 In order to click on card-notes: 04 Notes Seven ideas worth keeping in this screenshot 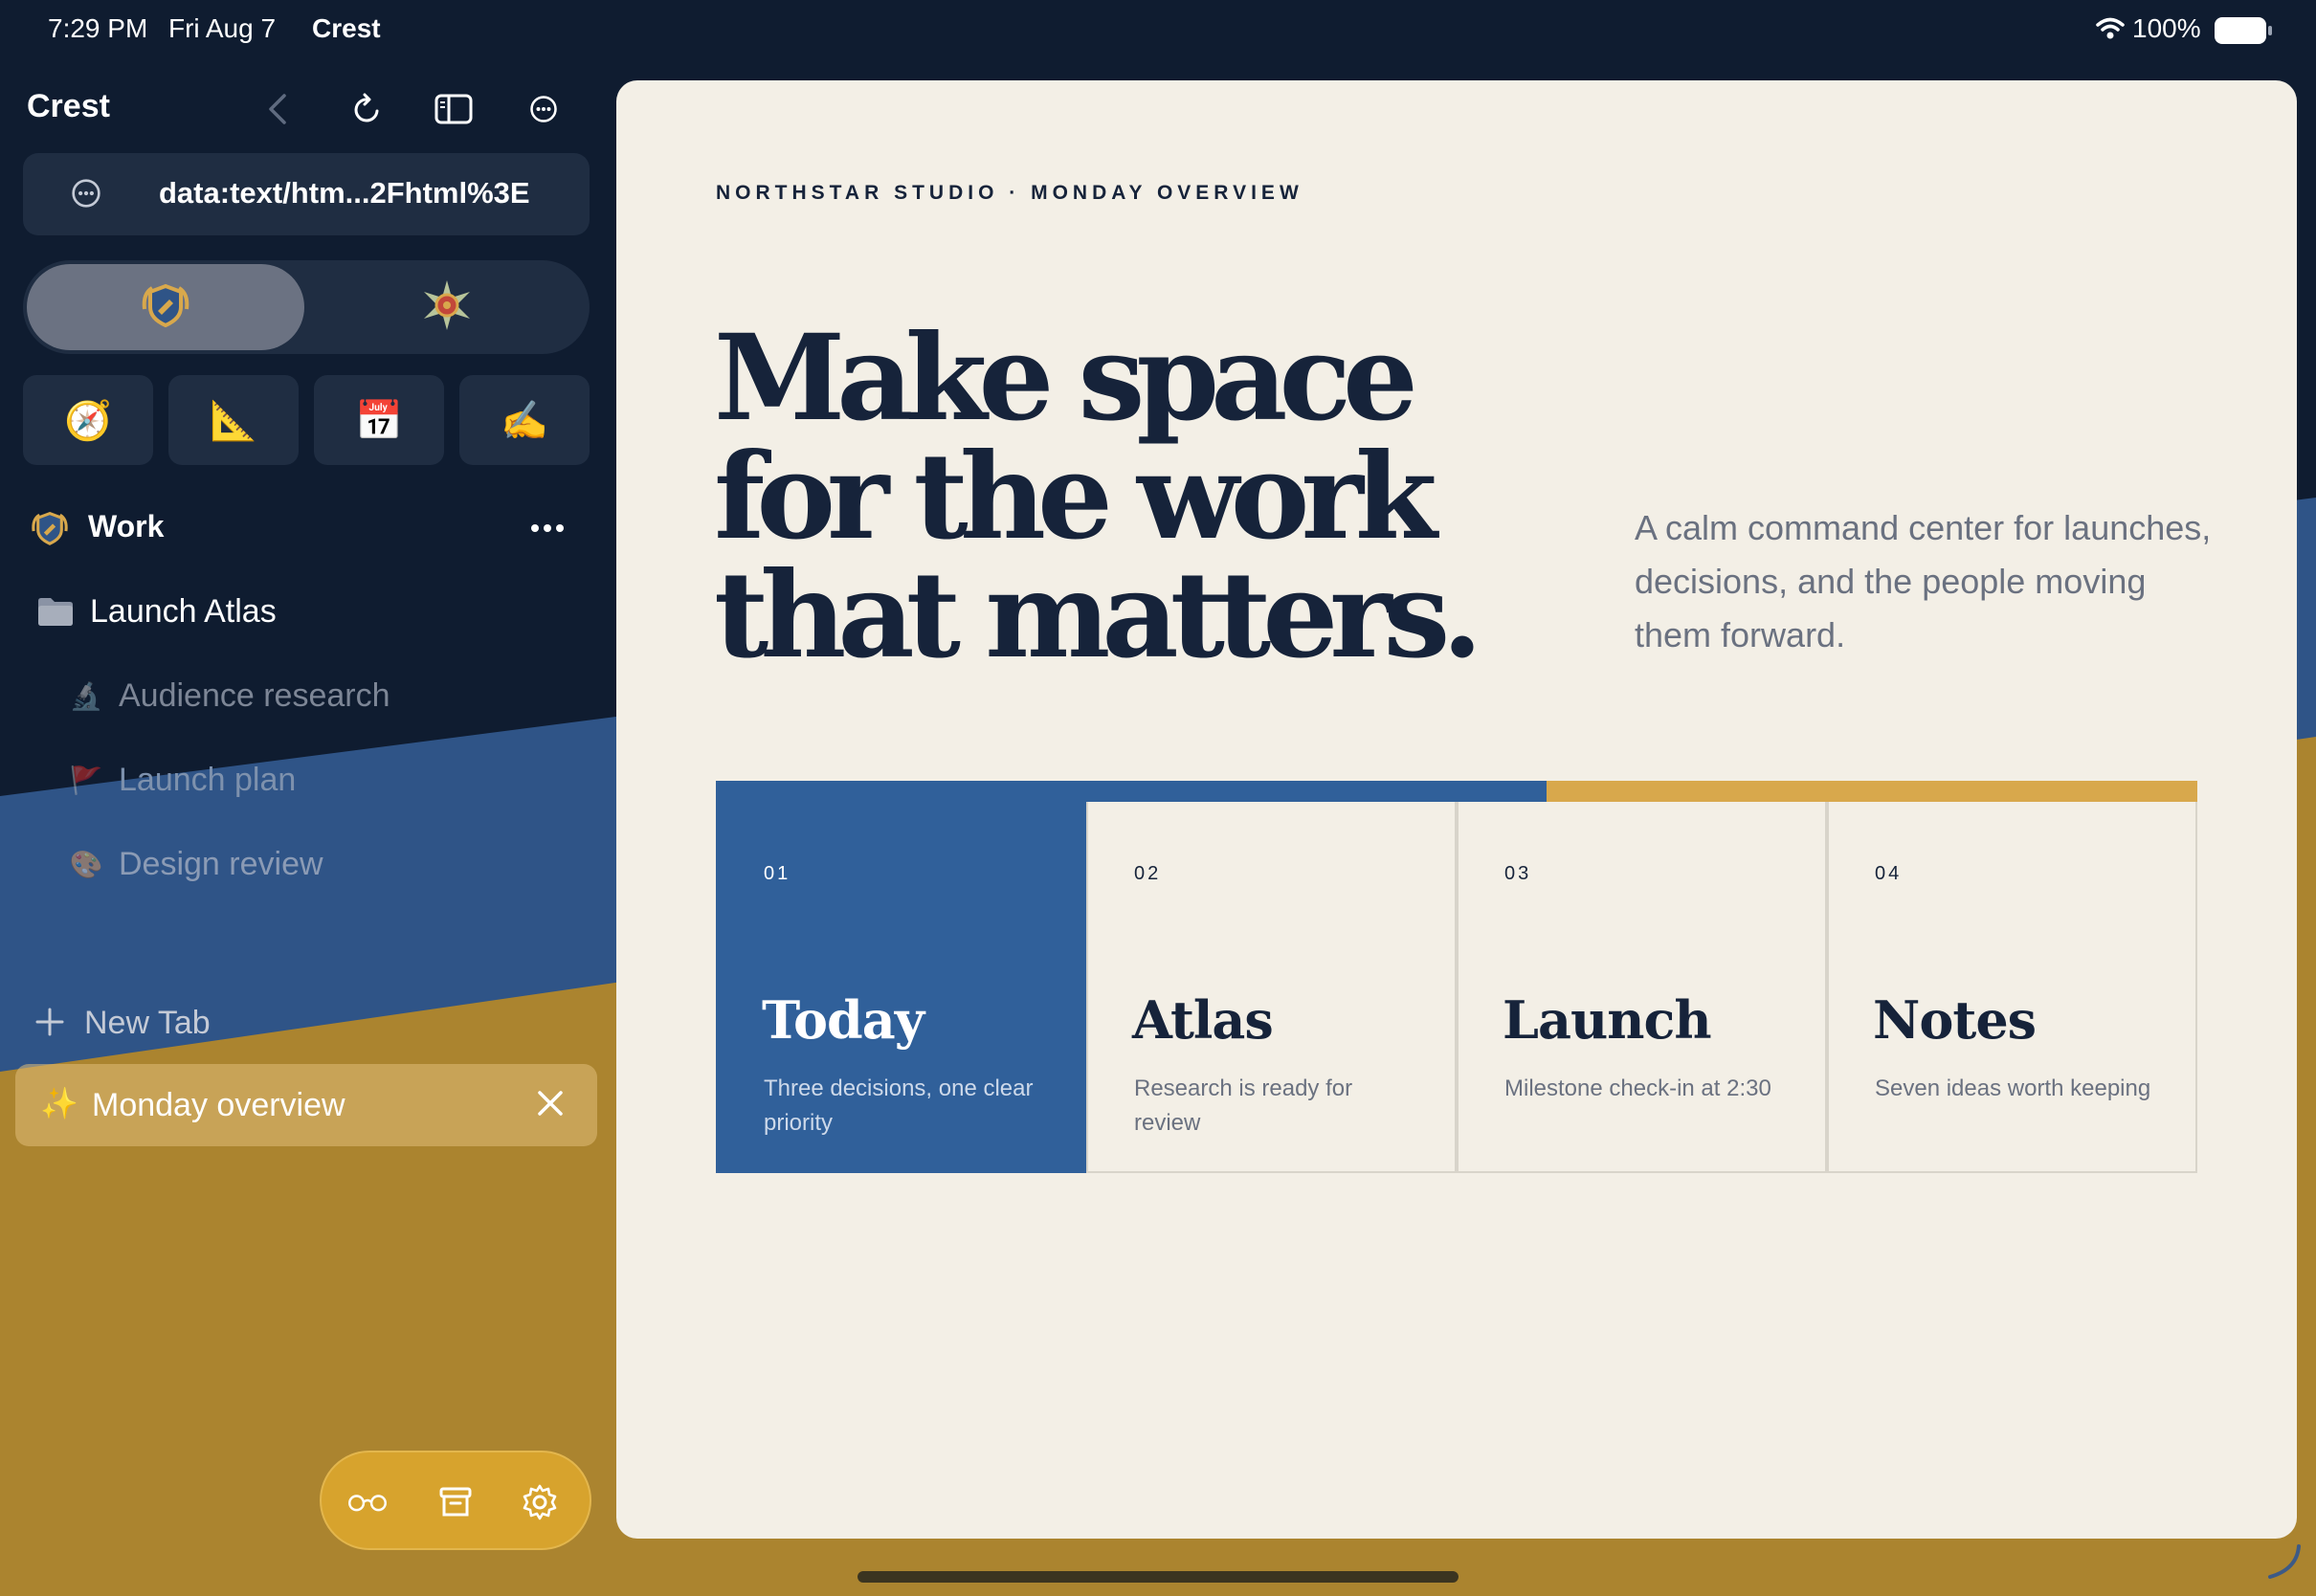, I will do `click(2012, 988)`.